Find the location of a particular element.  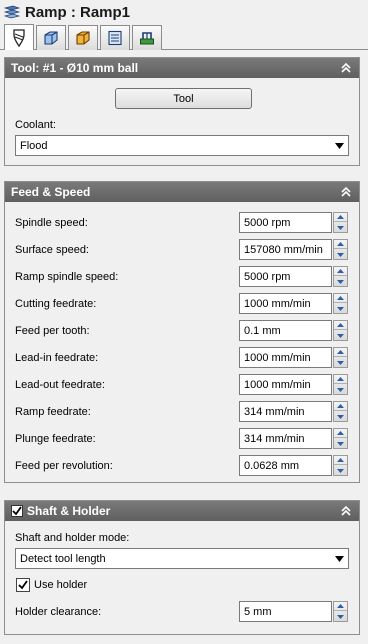

passes-list-icon is located at coordinates (115, 38).